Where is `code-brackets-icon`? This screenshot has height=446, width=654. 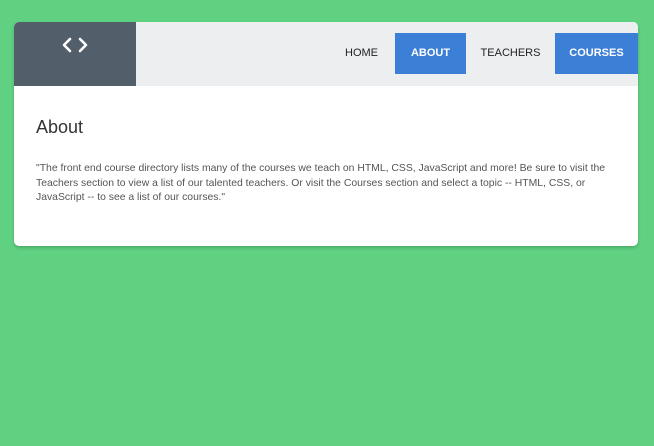
code-brackets-icon is located at coordinates (75, 45).